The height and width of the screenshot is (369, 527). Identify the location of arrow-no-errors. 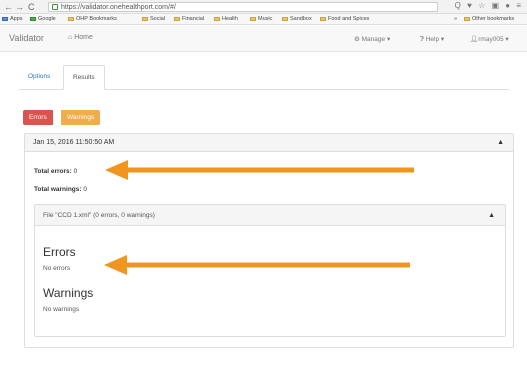
(257, 265).